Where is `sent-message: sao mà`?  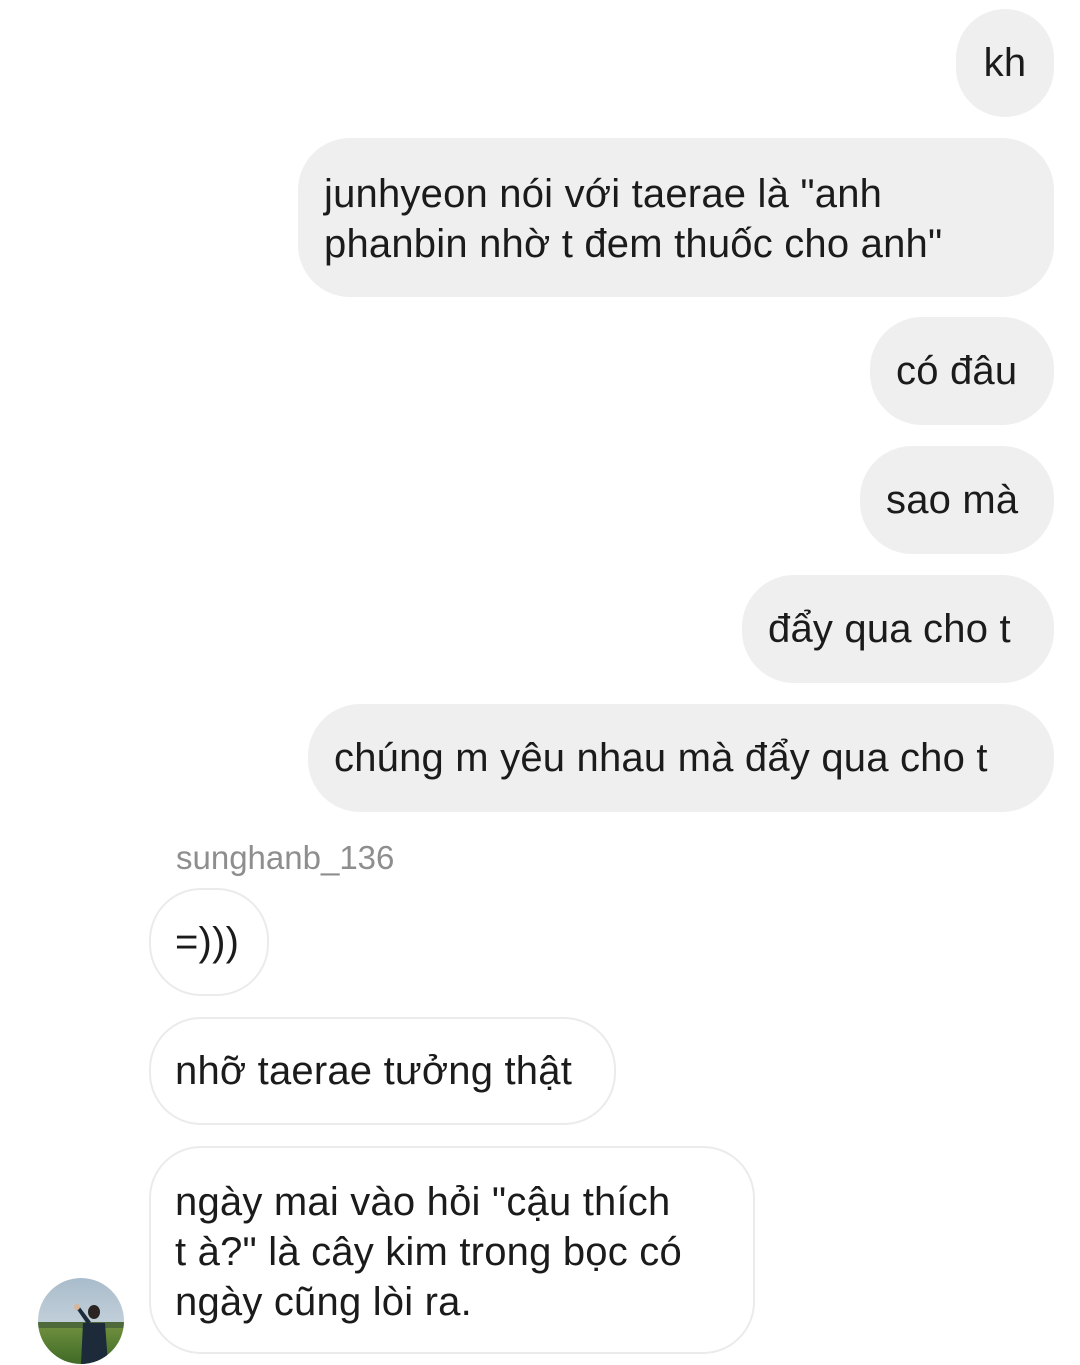
sent-message: sao mà is located at coordinates (957, 500).